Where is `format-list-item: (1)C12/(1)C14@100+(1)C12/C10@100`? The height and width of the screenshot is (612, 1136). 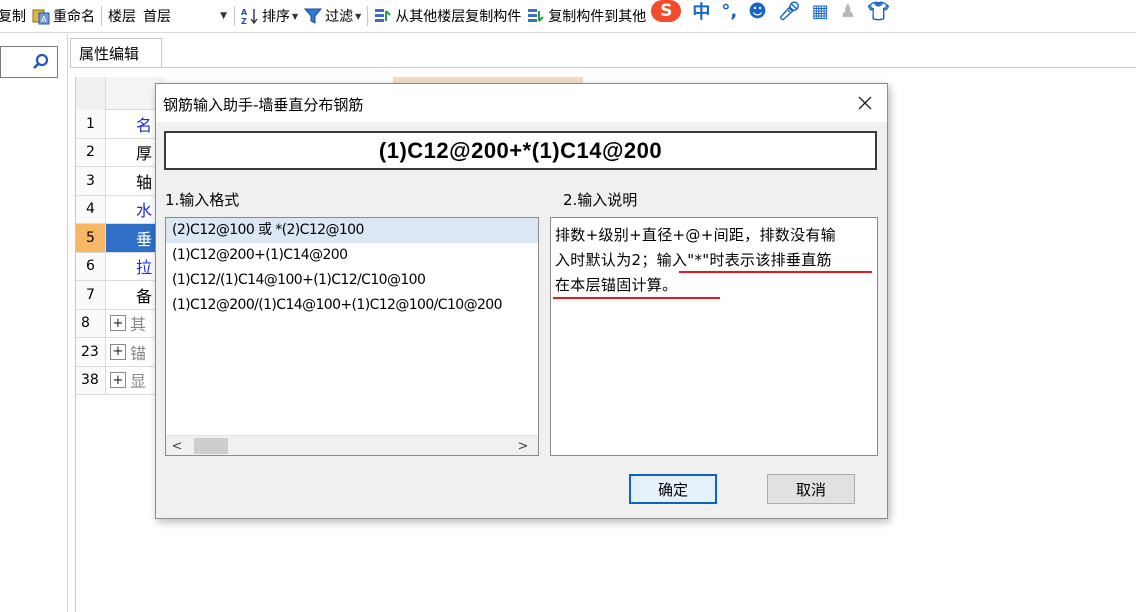
format-list-item: (1)C12/(1)C14@100+(1)C12/C10@100 is located at coordinates (352, 280).